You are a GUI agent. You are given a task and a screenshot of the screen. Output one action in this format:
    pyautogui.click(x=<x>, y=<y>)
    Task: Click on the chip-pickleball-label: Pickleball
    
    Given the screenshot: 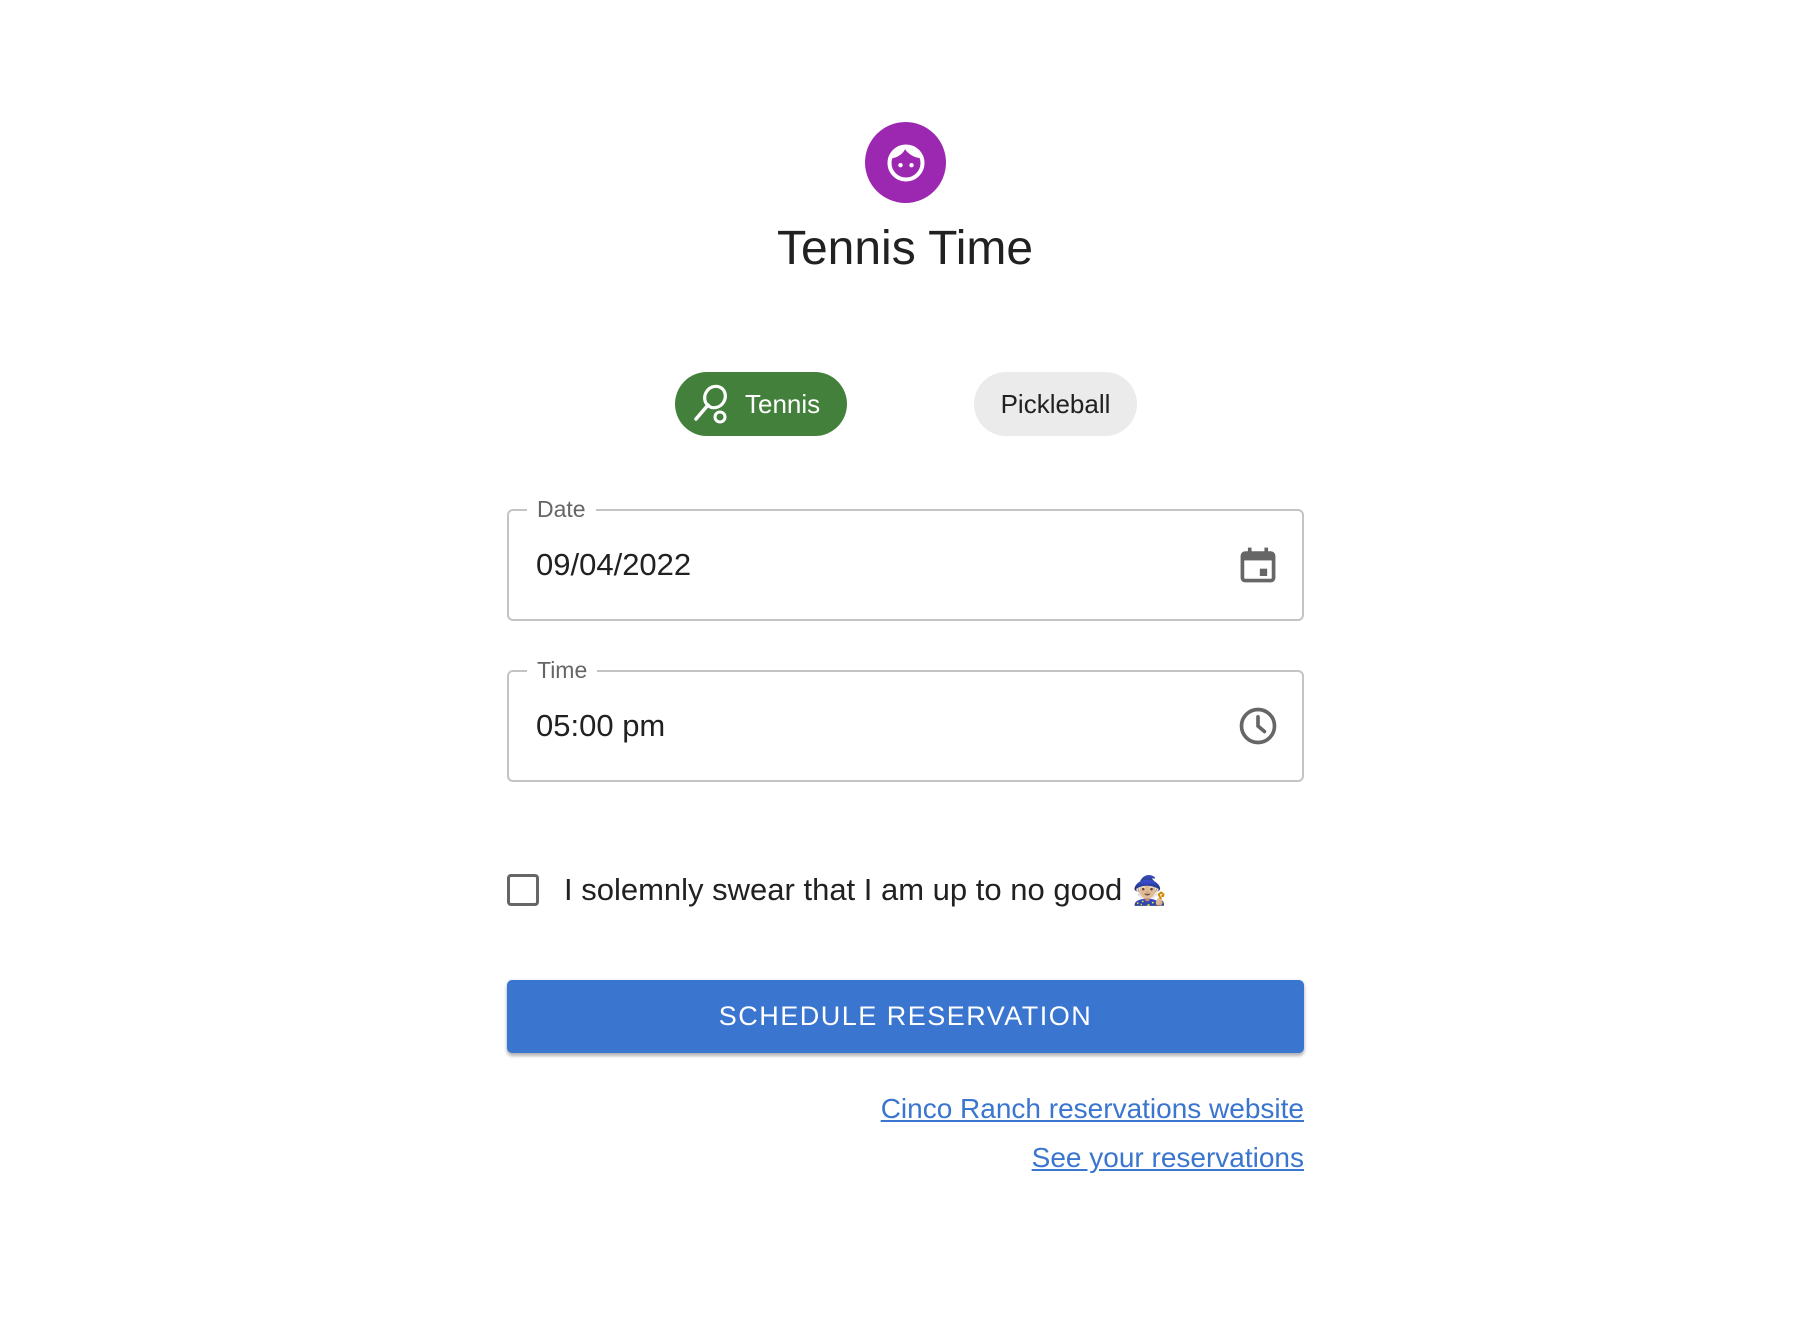 What is the action you would take?
    pyautogui.click(x=1055, y=403)
    